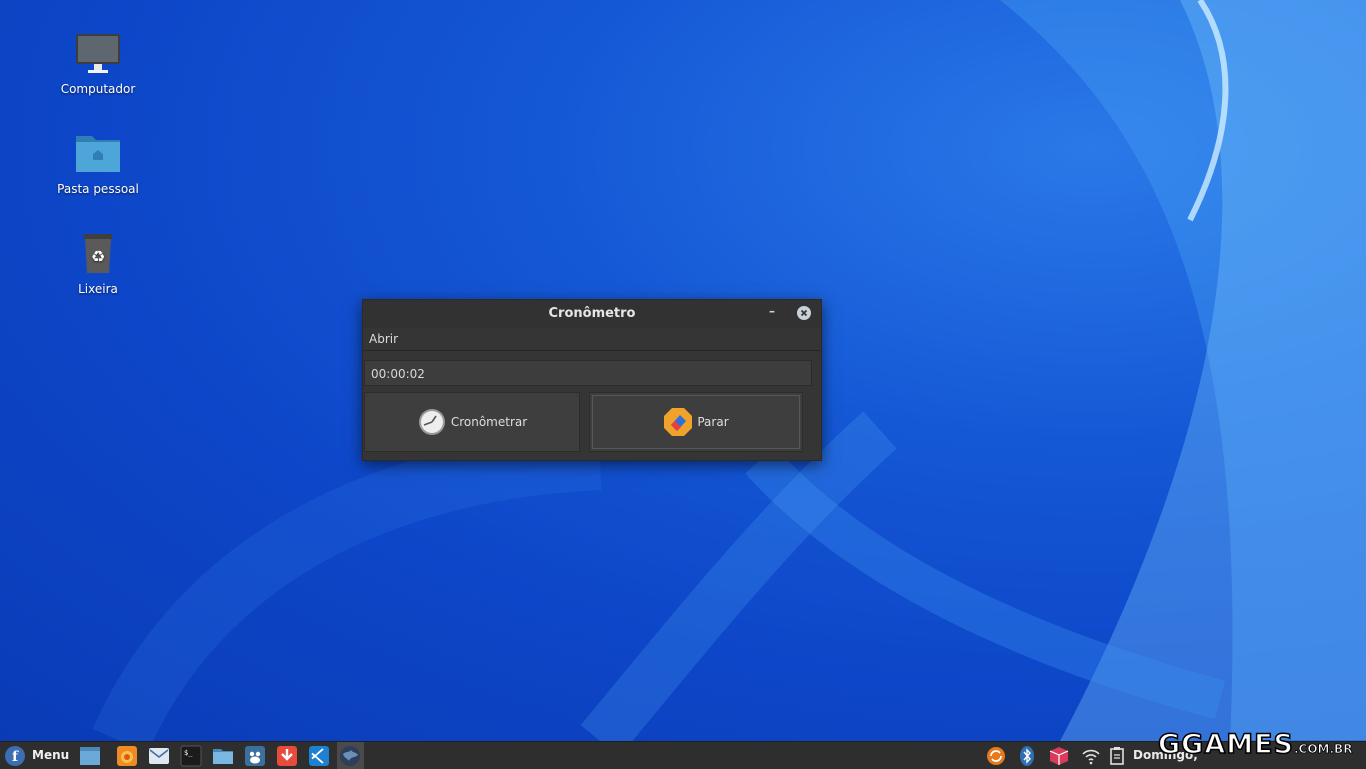 The image size is (1366, 769). I want to click on window-title: Cronômetro, so click(592, 313).